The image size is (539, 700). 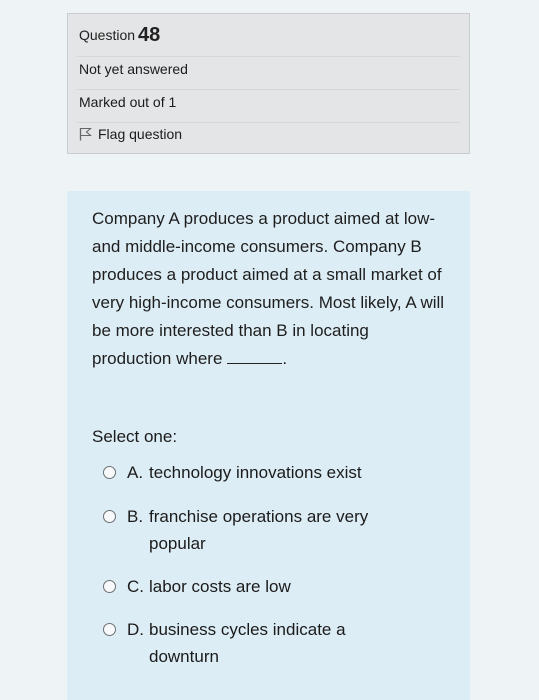 I want to click on select-one-prompt: Select one:, so click(x=135, y=436).